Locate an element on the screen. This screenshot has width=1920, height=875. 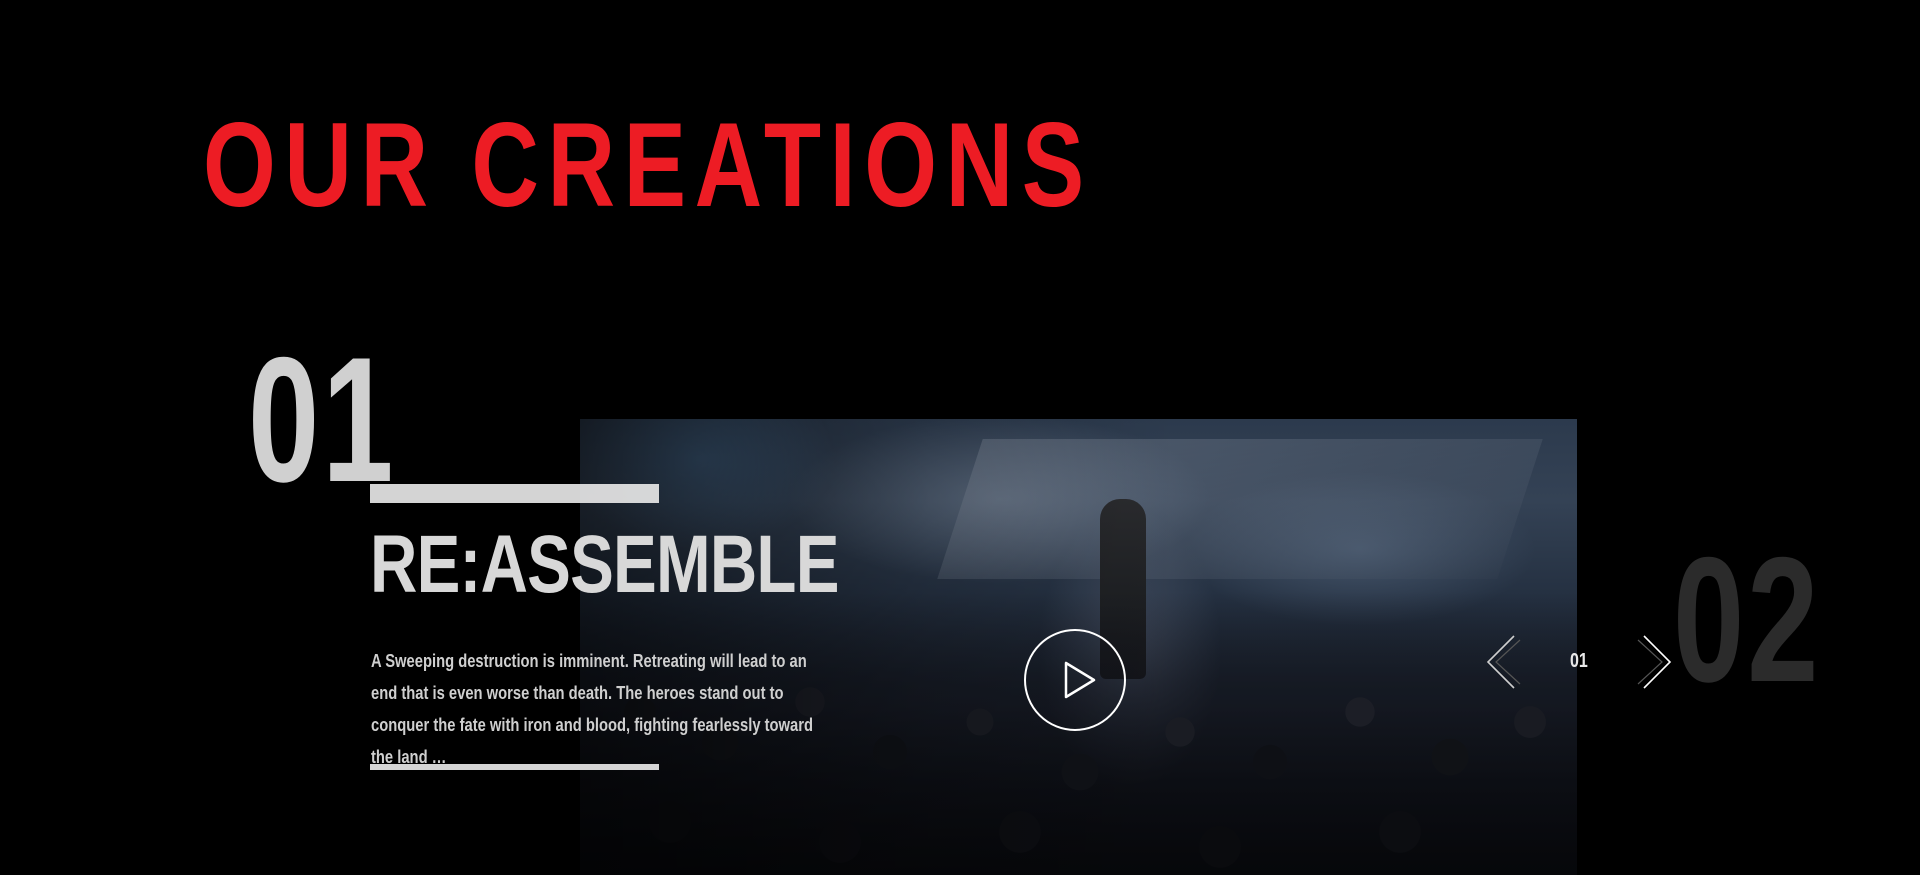
play-button is located at coordinates (1075, 680).